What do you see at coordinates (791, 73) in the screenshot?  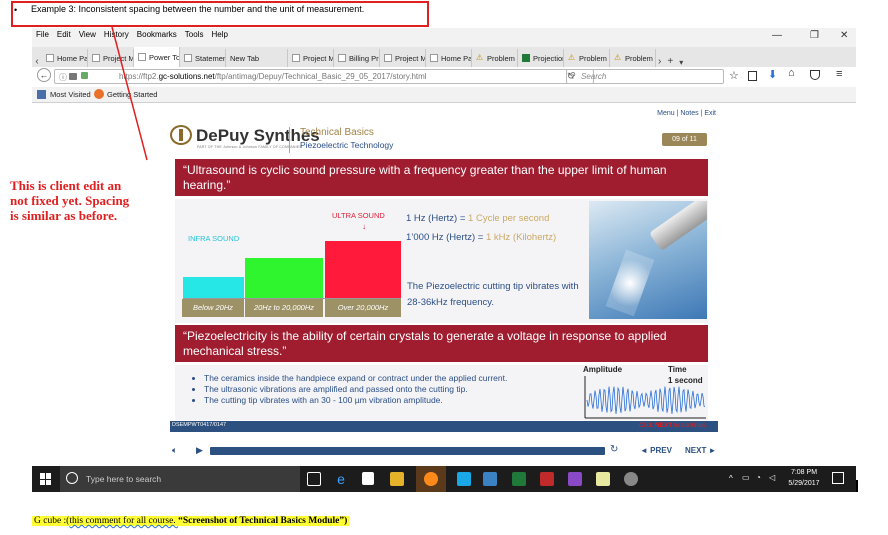 I see `home-icon: ⌂` at bounding box center [791, 73].